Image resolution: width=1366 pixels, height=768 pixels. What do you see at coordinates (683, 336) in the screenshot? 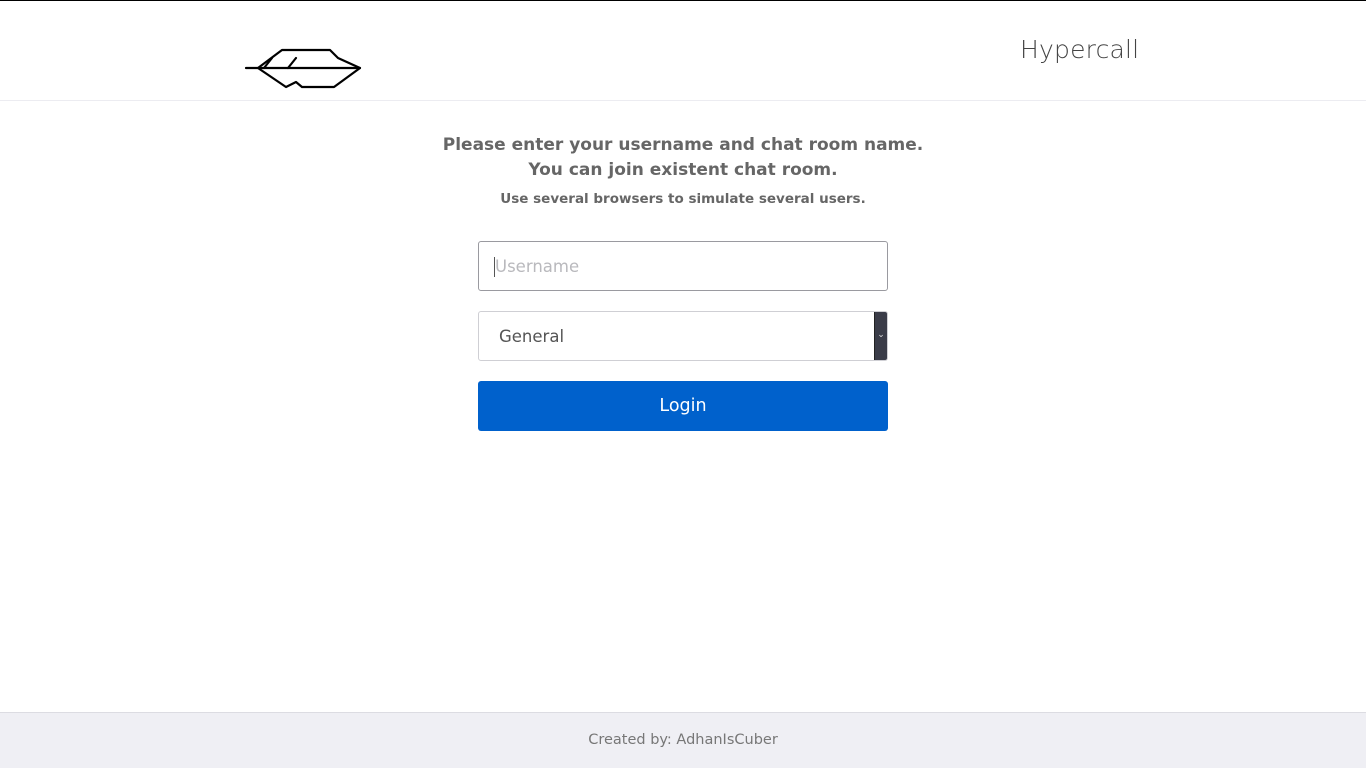
I see `chat-room-select: General ⌄` at bounding box center [683, 336].